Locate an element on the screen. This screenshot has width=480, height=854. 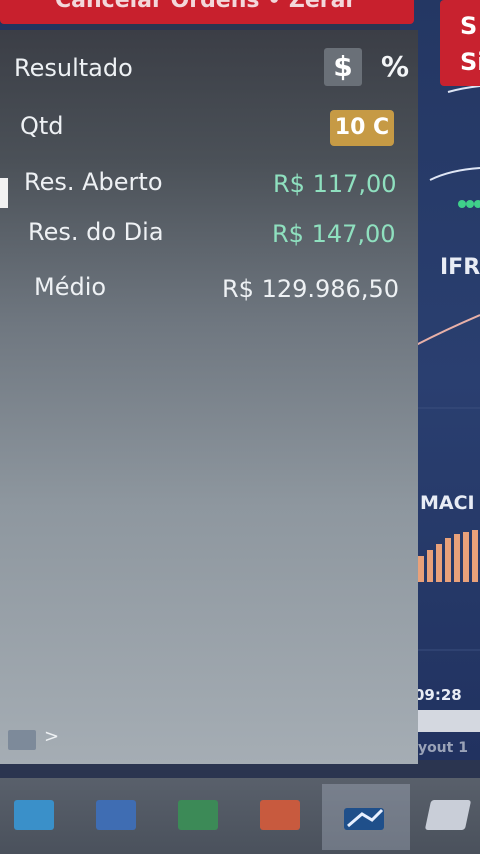
word-icon is located at coordinates (116, 815).